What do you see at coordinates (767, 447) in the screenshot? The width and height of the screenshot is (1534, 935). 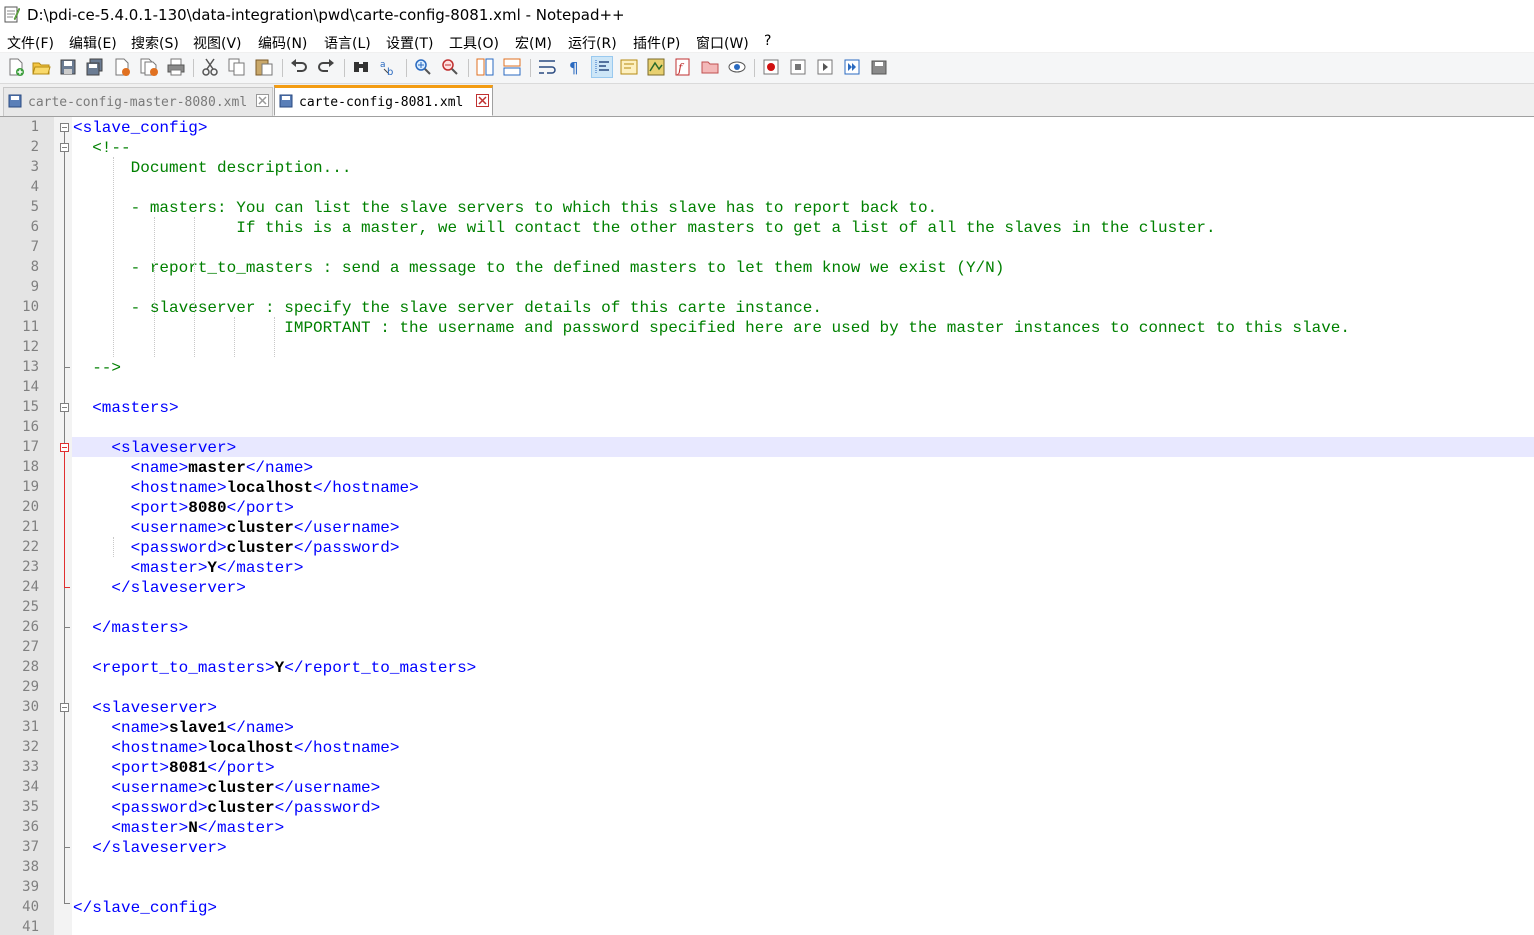 I see `code-line: 17 <slaveserver>` at bounding box center [767, 447].